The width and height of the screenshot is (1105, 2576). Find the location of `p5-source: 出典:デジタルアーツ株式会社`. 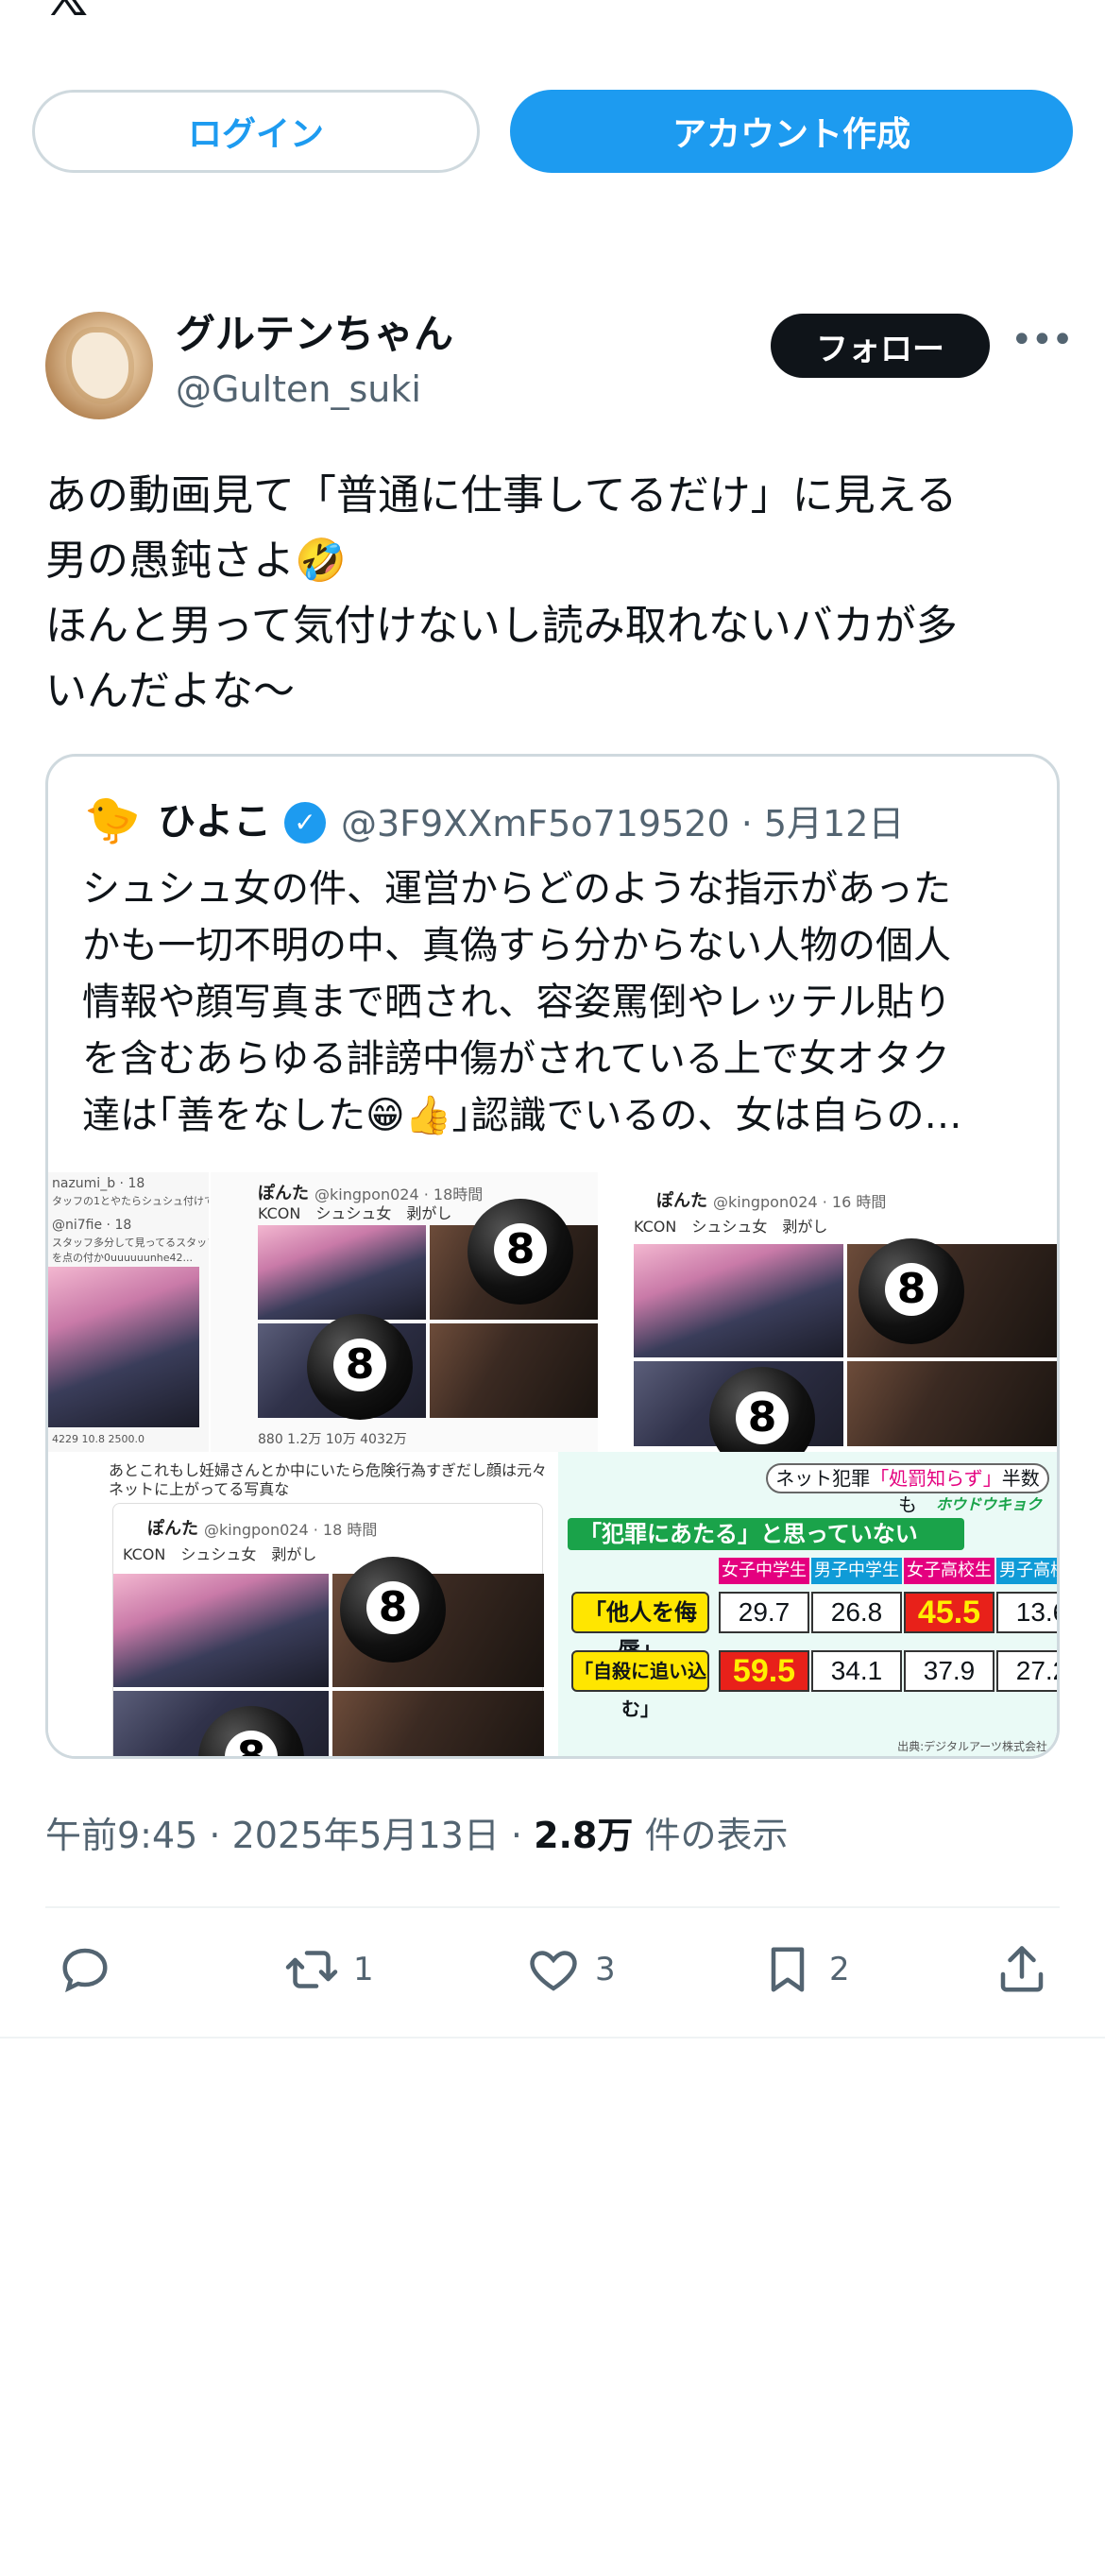

p5-source: 出典:デジタルアーツ株式会社 is located at coordinates (972, 1747).